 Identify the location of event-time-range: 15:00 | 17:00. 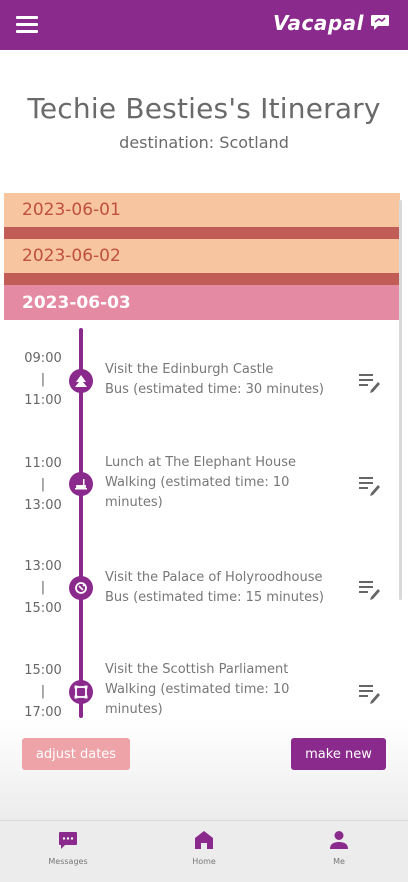
(43, 691).